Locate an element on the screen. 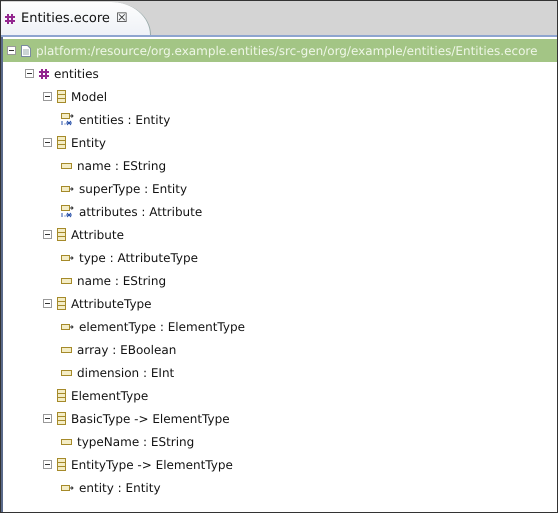 This screenshot has height=513, width=558. tree-item: attributes : Attribute is located at coordinates (280, 211).